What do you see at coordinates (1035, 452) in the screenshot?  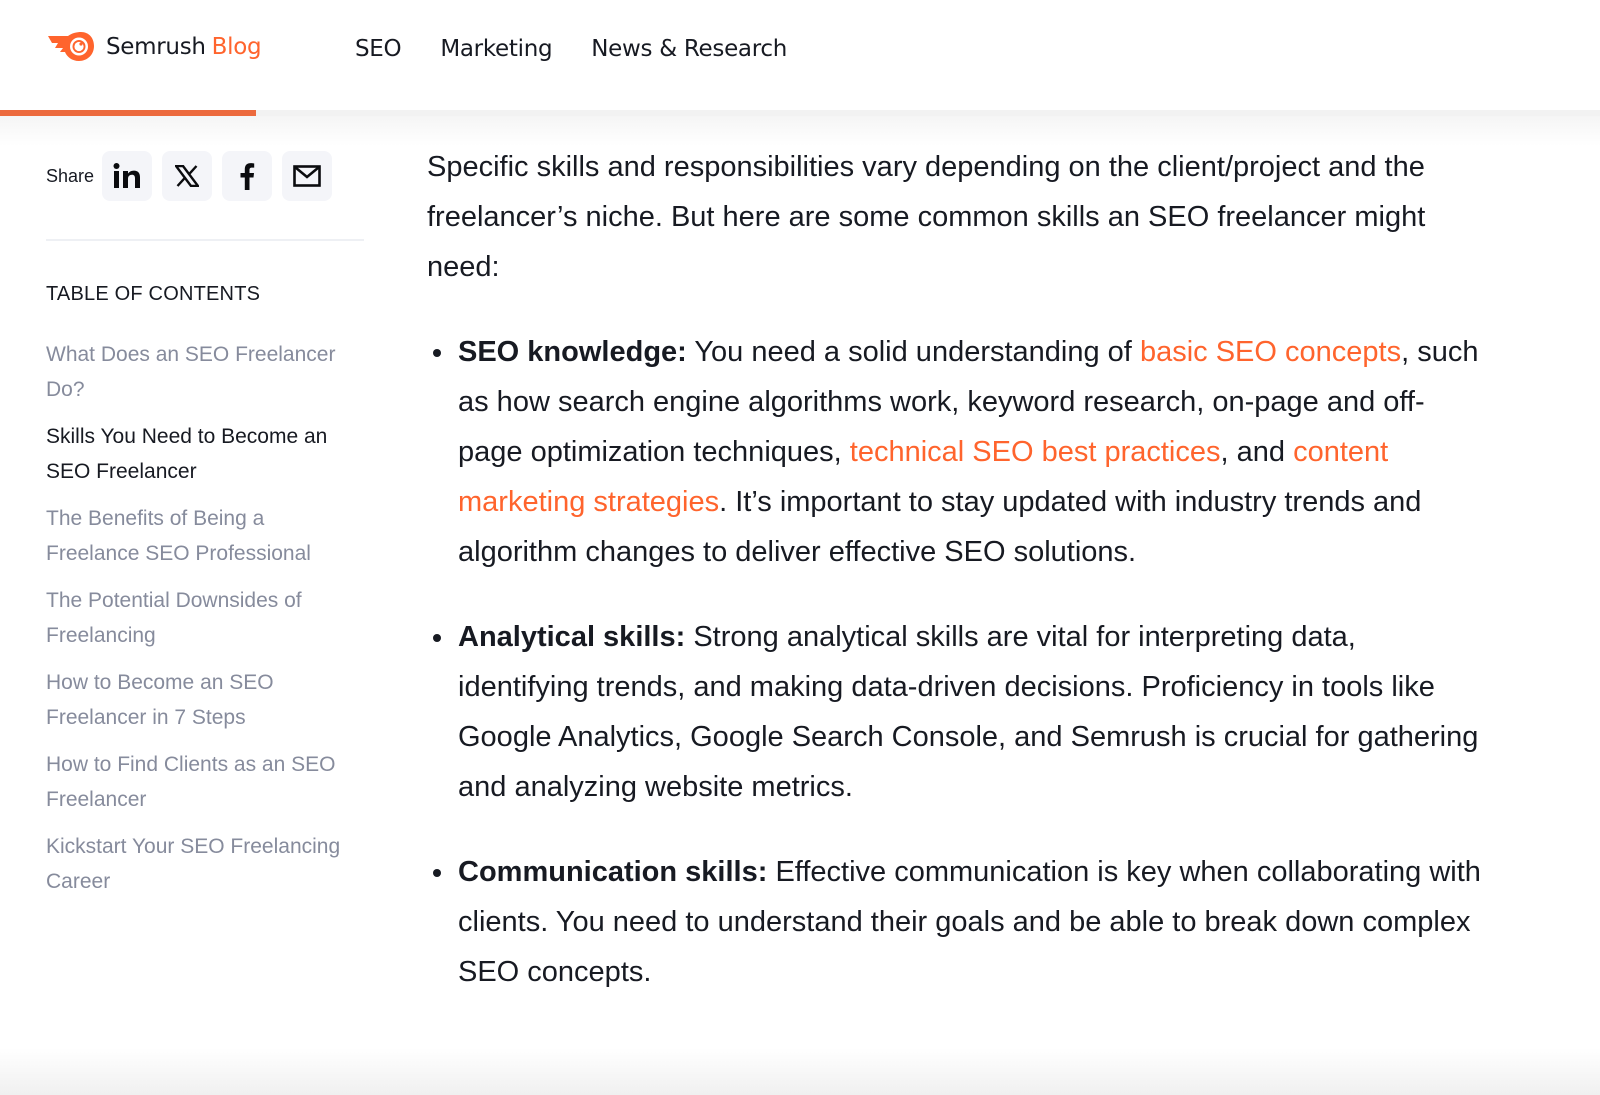 I see `link-technical-seo-best-practices: technical SEO best practices` at bounding box center [1035, 452].